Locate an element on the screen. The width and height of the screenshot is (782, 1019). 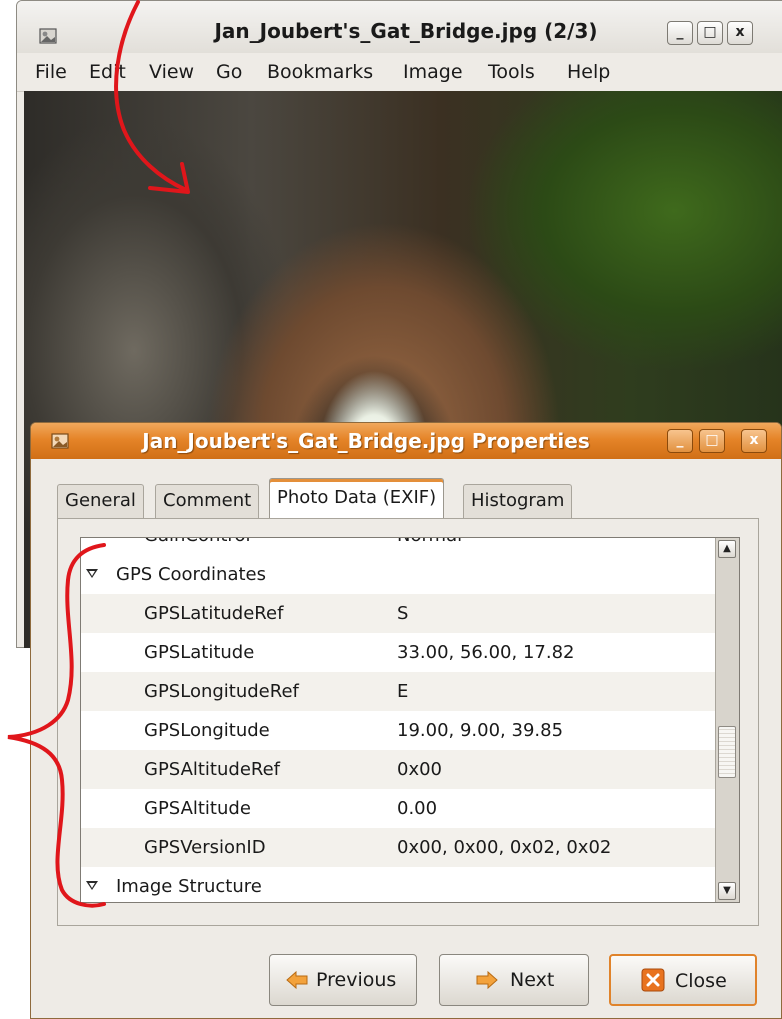
dialog-title: Jan_Joubert's_Gat_Bridge.jpg Properties is located at coordinates (366, 441).